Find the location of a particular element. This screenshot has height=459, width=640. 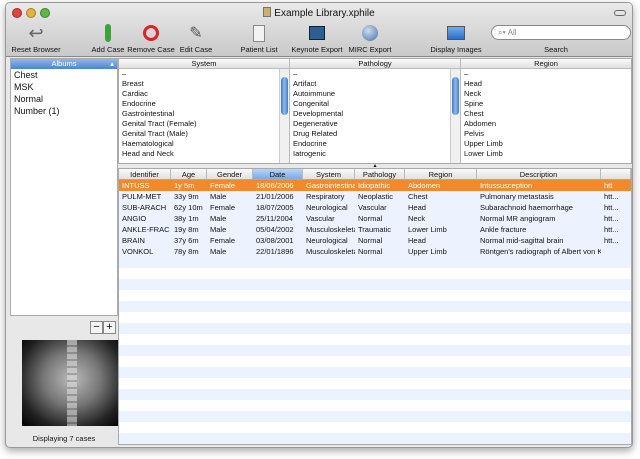

browser-item: Cardiac is located at coordinates (204, 94).